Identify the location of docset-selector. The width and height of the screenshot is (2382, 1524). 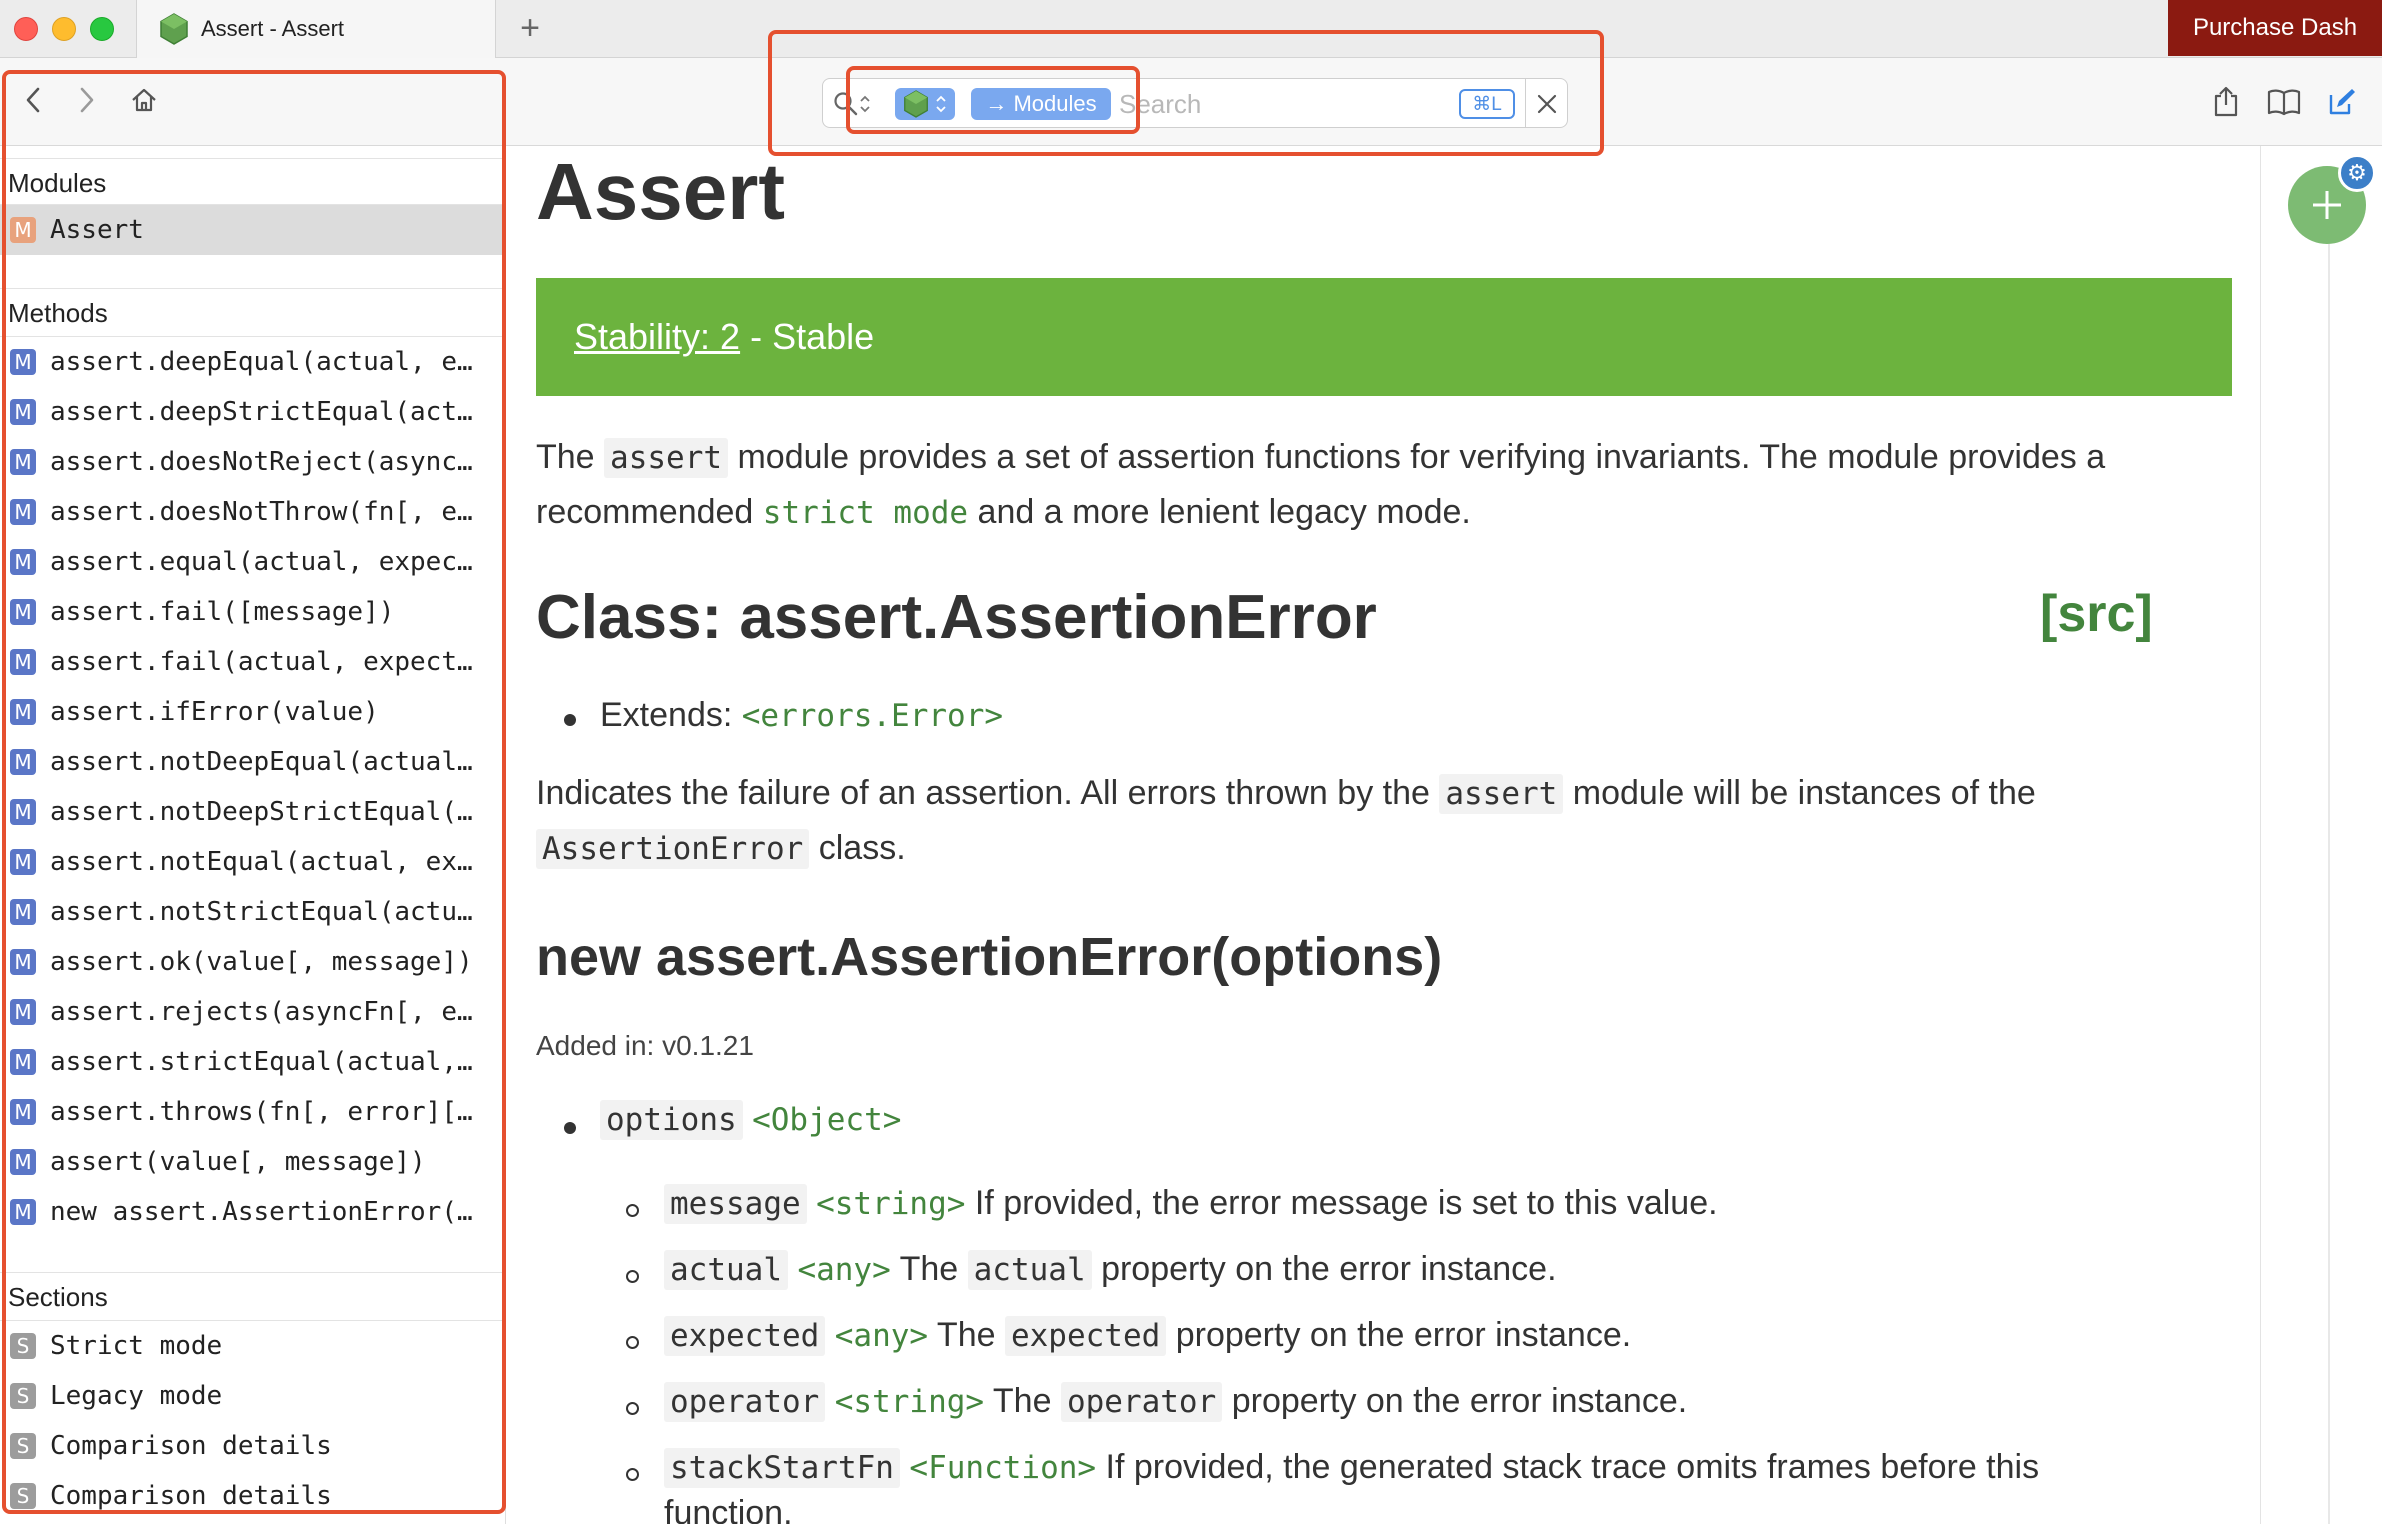
(925, 104).